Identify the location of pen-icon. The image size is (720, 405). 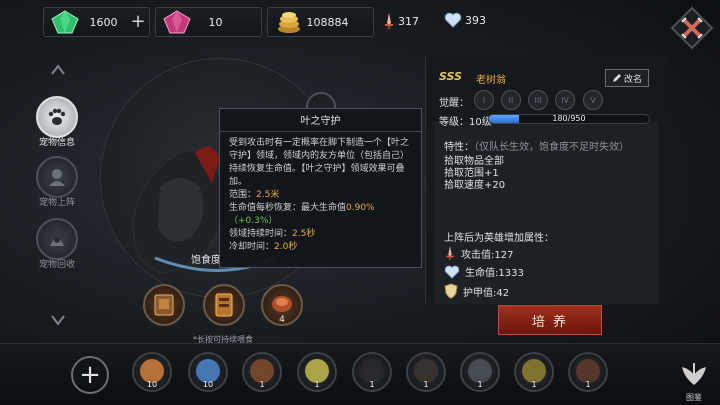
(616, 78).